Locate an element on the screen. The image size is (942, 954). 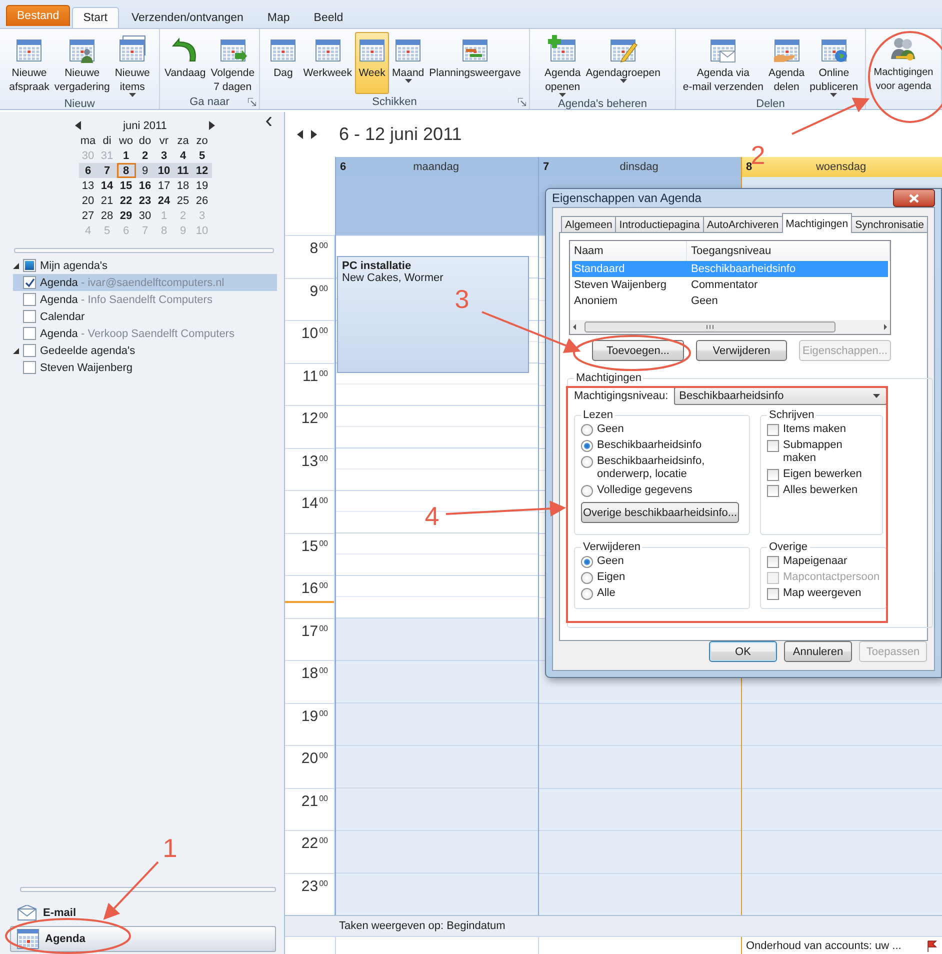
ribbon-button: Online publiceren is located at coordinates (834, 65).